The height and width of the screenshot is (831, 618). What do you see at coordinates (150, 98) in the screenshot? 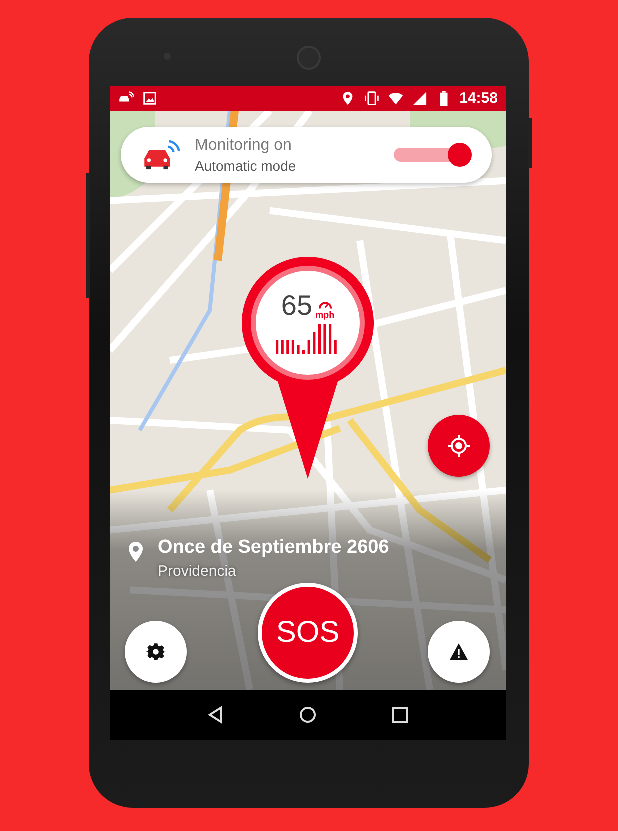
I see `image-icon` at bounding box center [150, 98].